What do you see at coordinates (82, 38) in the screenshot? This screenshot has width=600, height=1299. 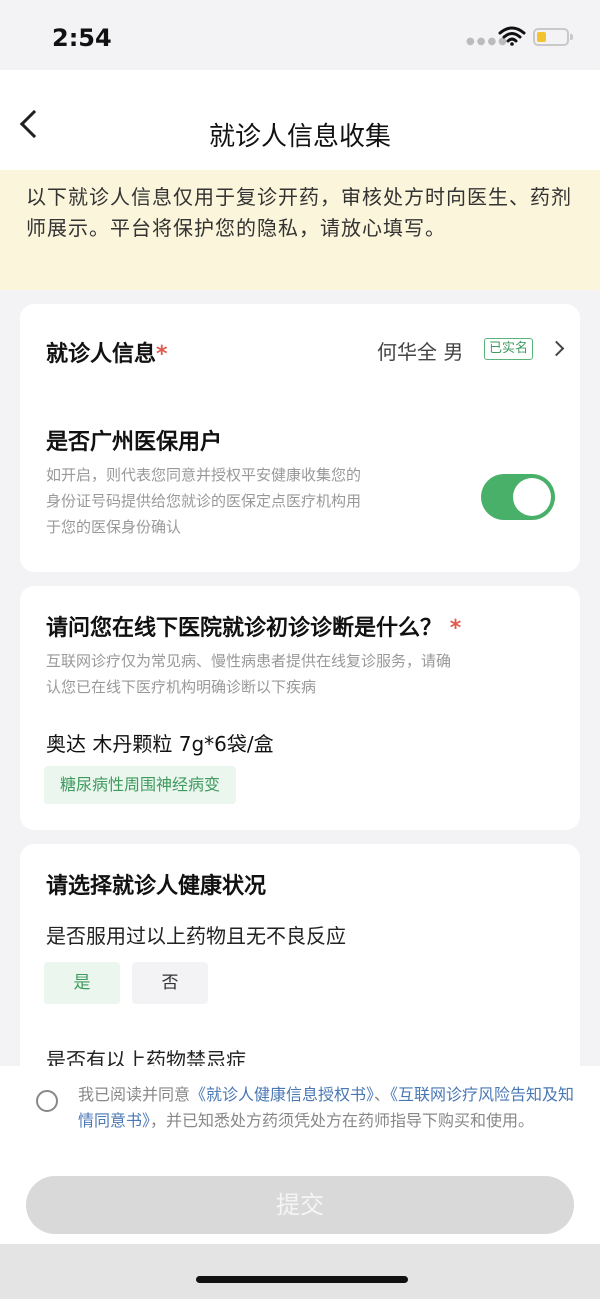 I see `status-time: 2:54` at bounding box center [82, 38].